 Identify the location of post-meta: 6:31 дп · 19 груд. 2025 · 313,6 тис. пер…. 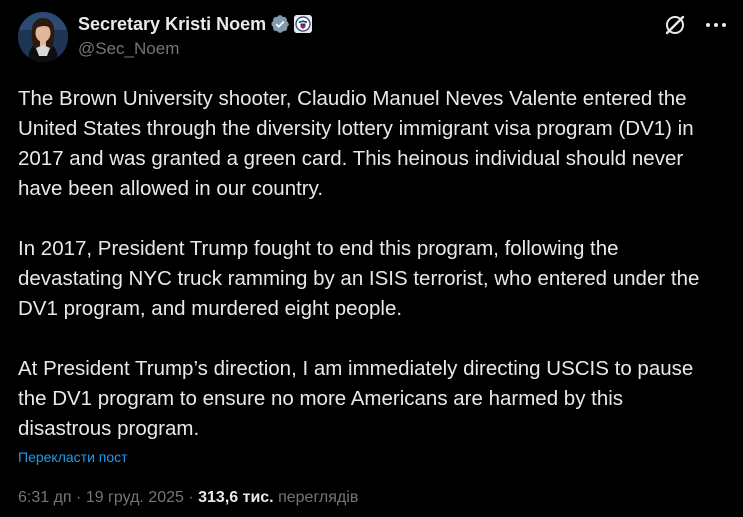
(188, 498).